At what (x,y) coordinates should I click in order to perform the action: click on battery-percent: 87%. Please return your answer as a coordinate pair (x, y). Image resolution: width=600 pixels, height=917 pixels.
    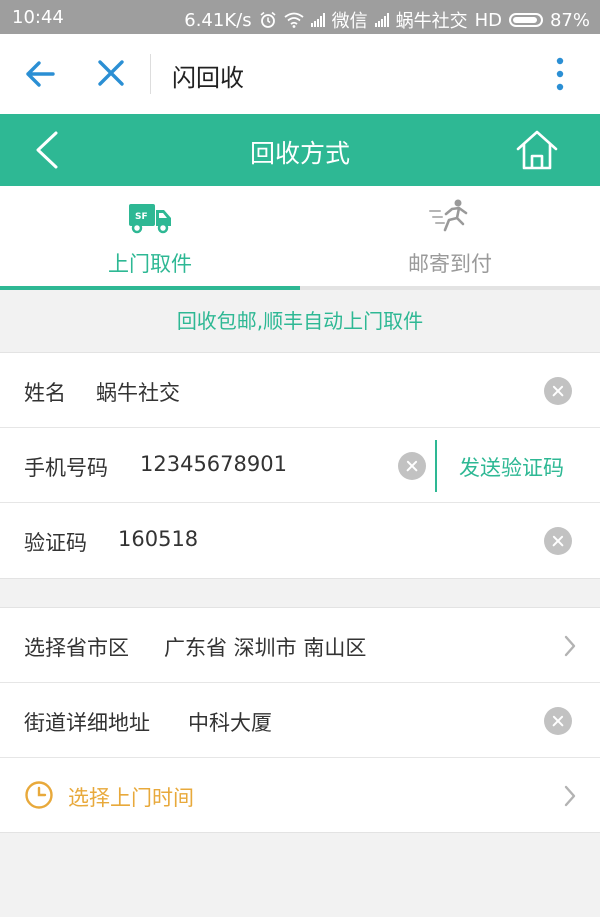
    Looking at the image, I should click on (569, 20).